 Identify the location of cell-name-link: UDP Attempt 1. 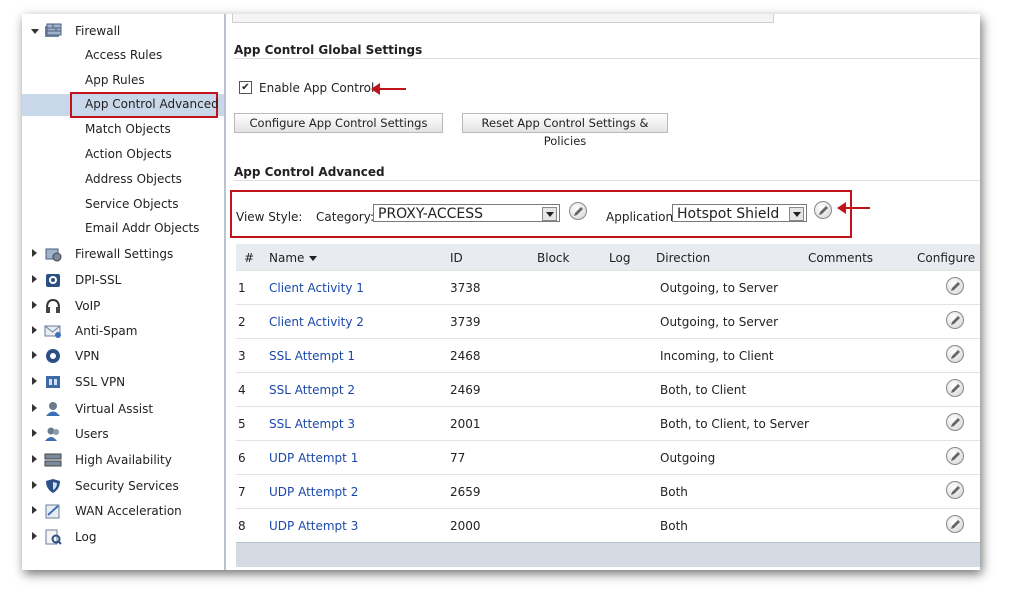
(313, 458).